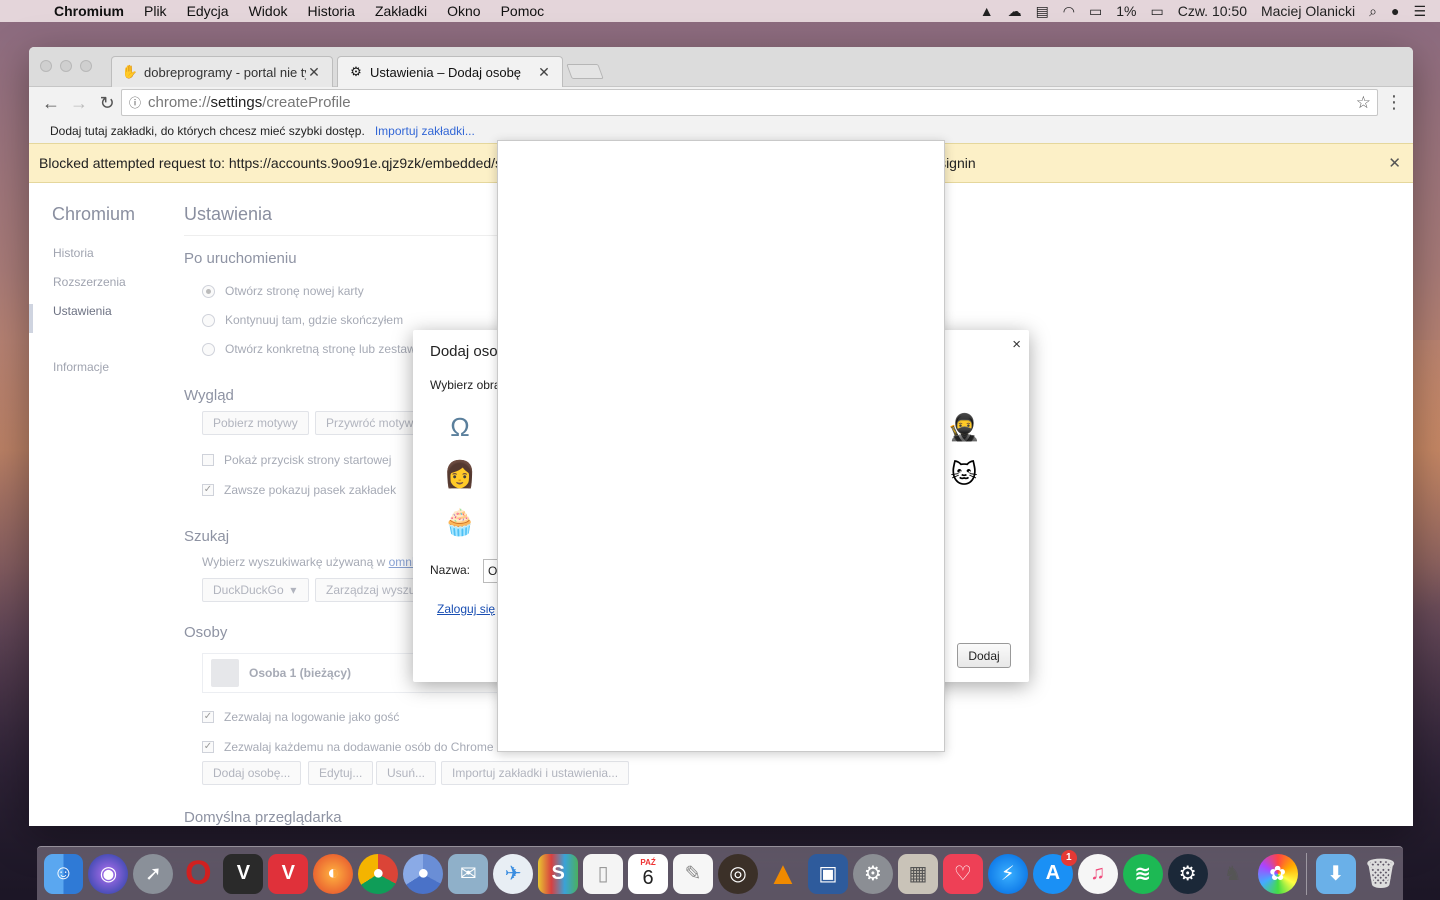  I want to click on menu-window: Okno, so click(463, 11).